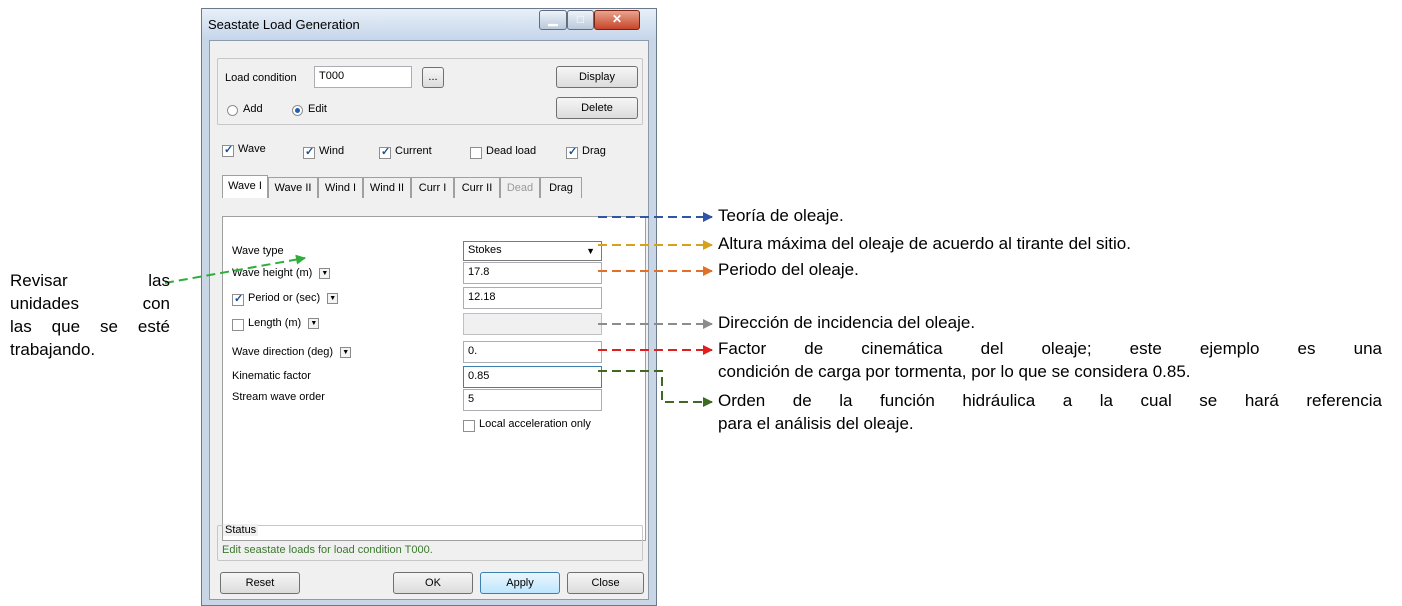 The image size is (1402, 606). I want to click on annotation-arrows, so click(438, 309).